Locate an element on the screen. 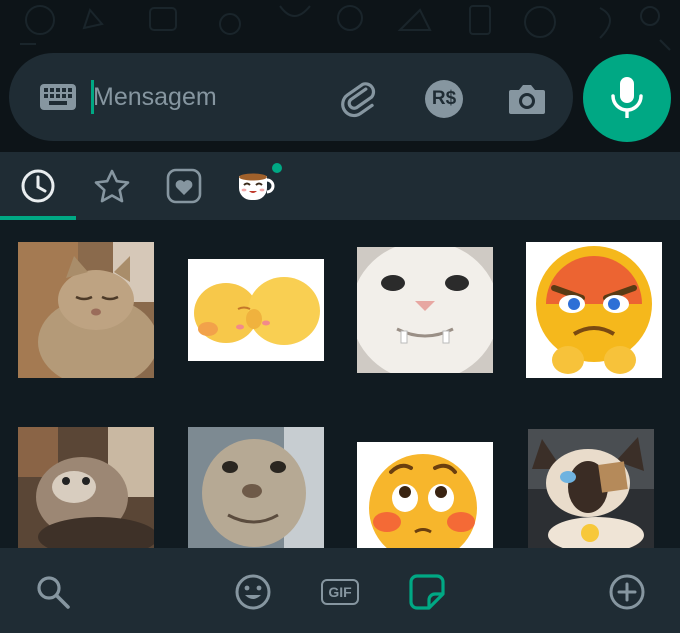 This screenshot has width=680, height=633. tab-favorites is located at coordinates (184, 186).